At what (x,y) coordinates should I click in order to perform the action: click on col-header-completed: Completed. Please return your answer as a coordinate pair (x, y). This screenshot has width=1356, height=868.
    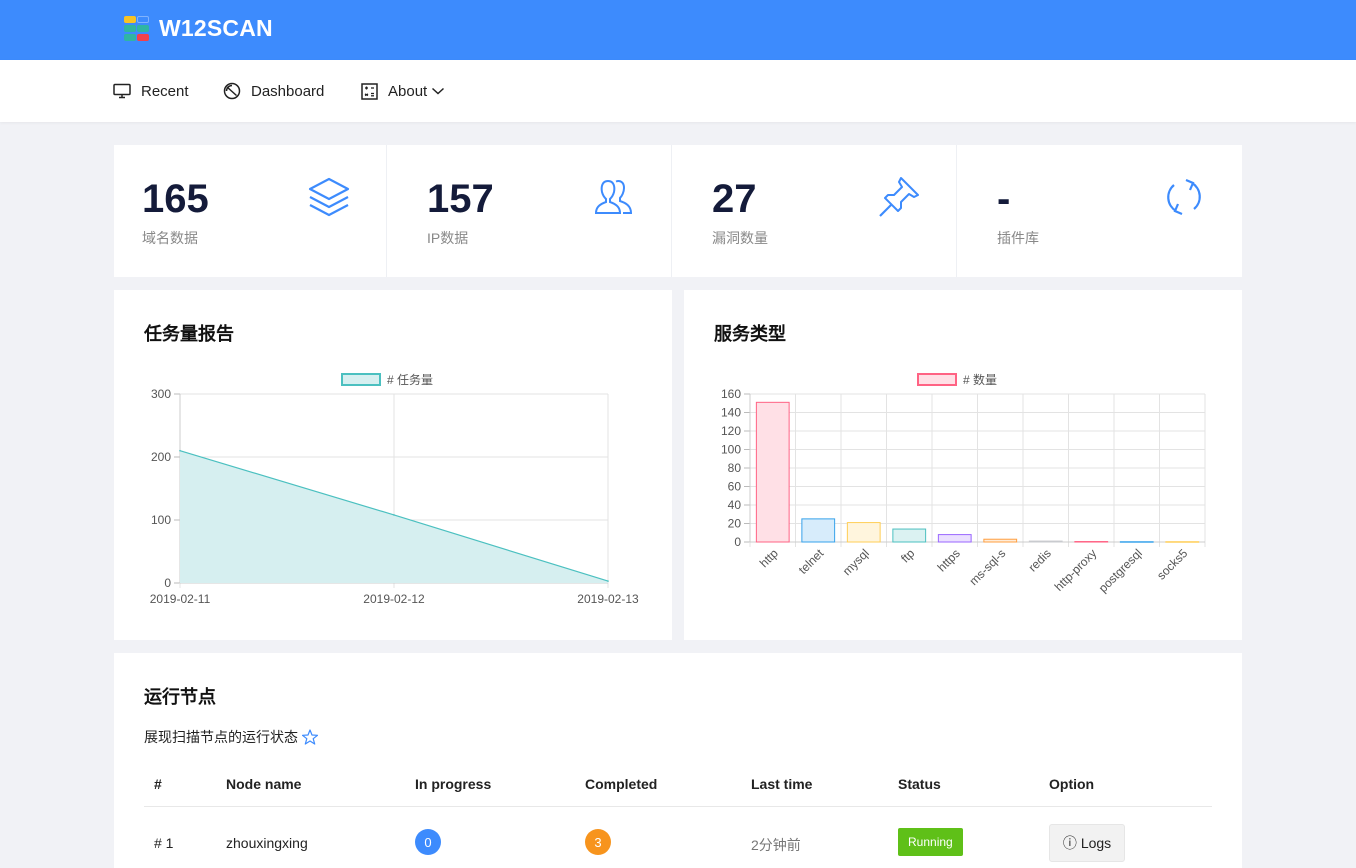
    Looking at the image, I should click on (621, 784).